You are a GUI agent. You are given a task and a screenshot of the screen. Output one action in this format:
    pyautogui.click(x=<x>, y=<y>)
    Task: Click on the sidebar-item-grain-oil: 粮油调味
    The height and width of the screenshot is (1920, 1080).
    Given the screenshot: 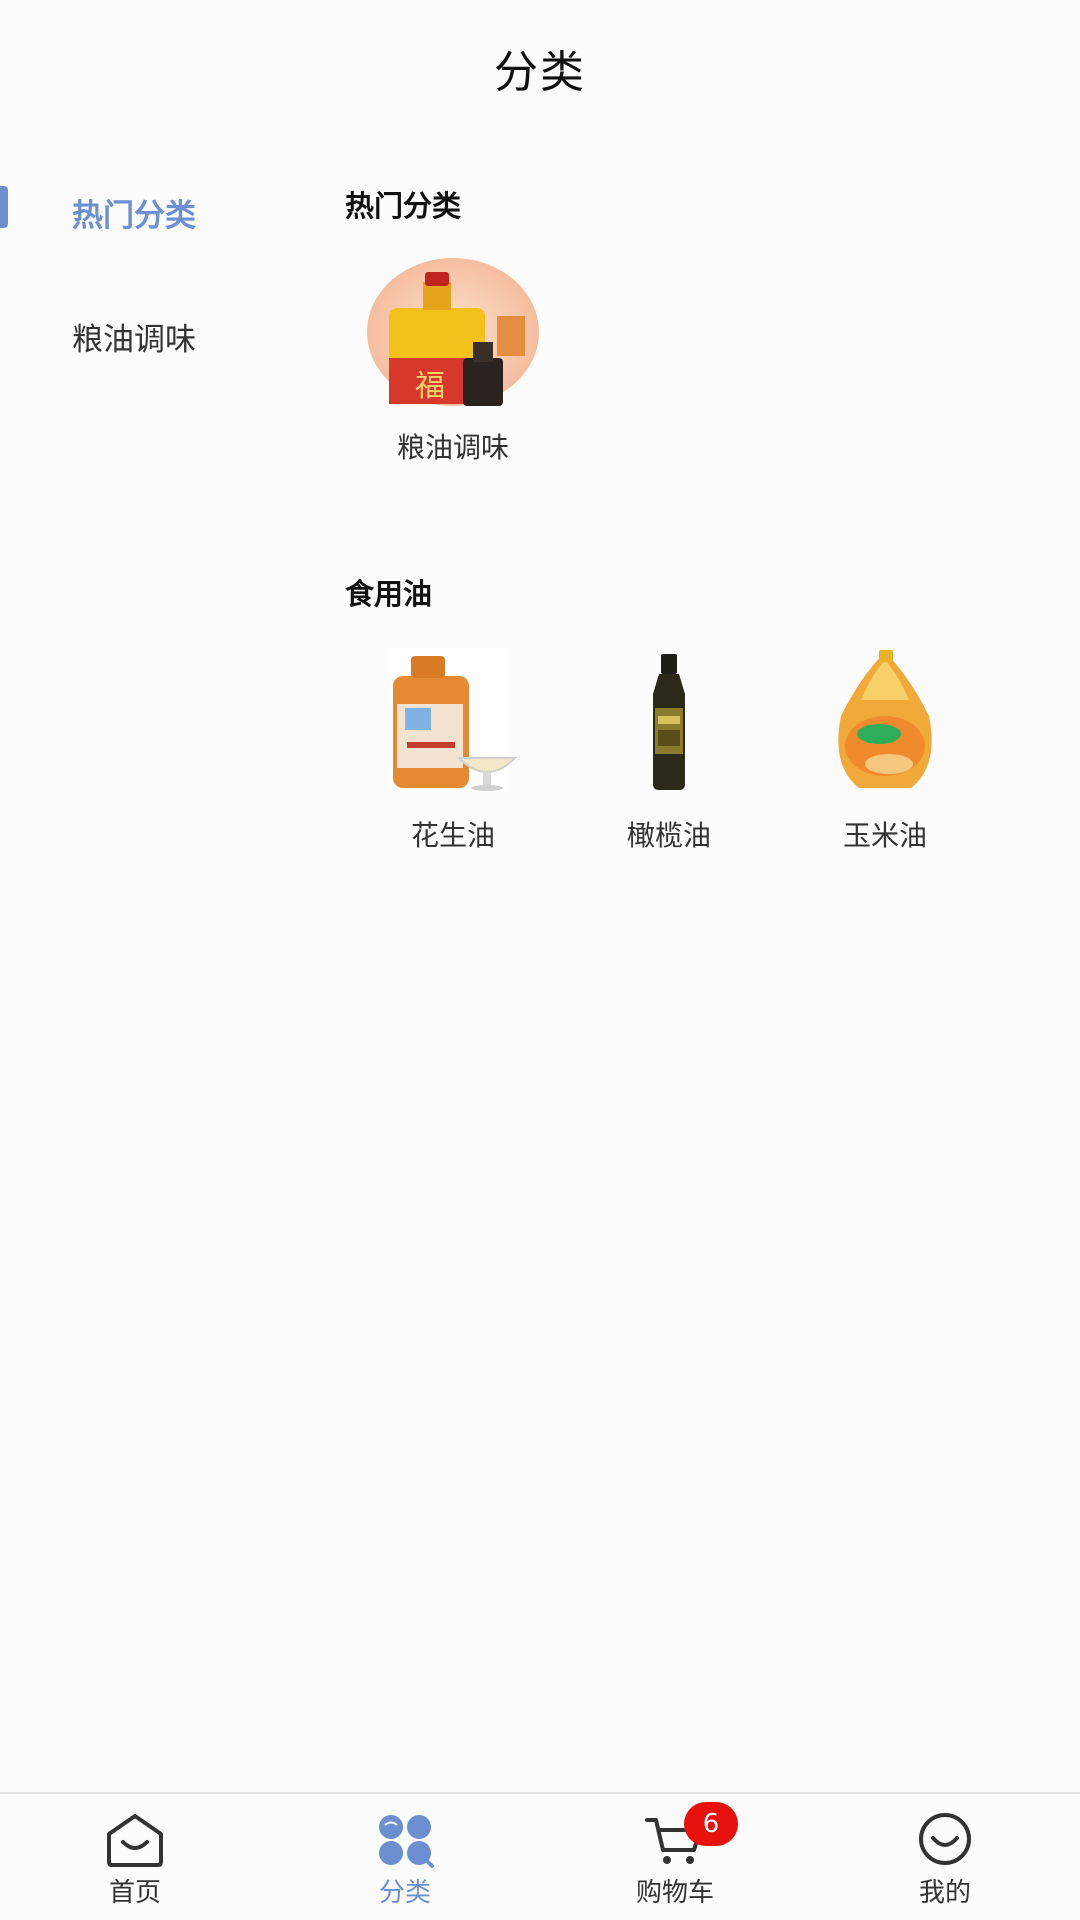 What is the action you would take?
    pyautogui.click(x=150, y=336)
    